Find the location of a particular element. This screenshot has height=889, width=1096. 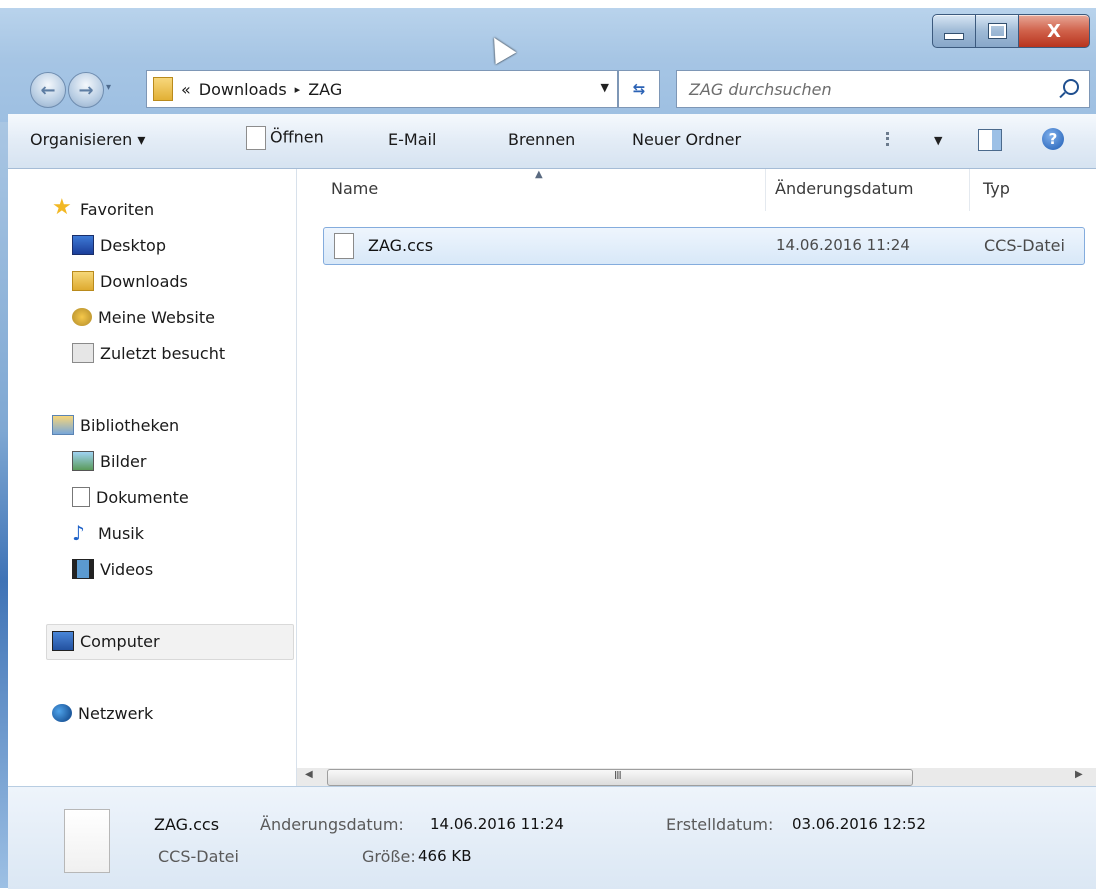

sidebar-item-label: Dokumente is located at coordinates (142, 497).